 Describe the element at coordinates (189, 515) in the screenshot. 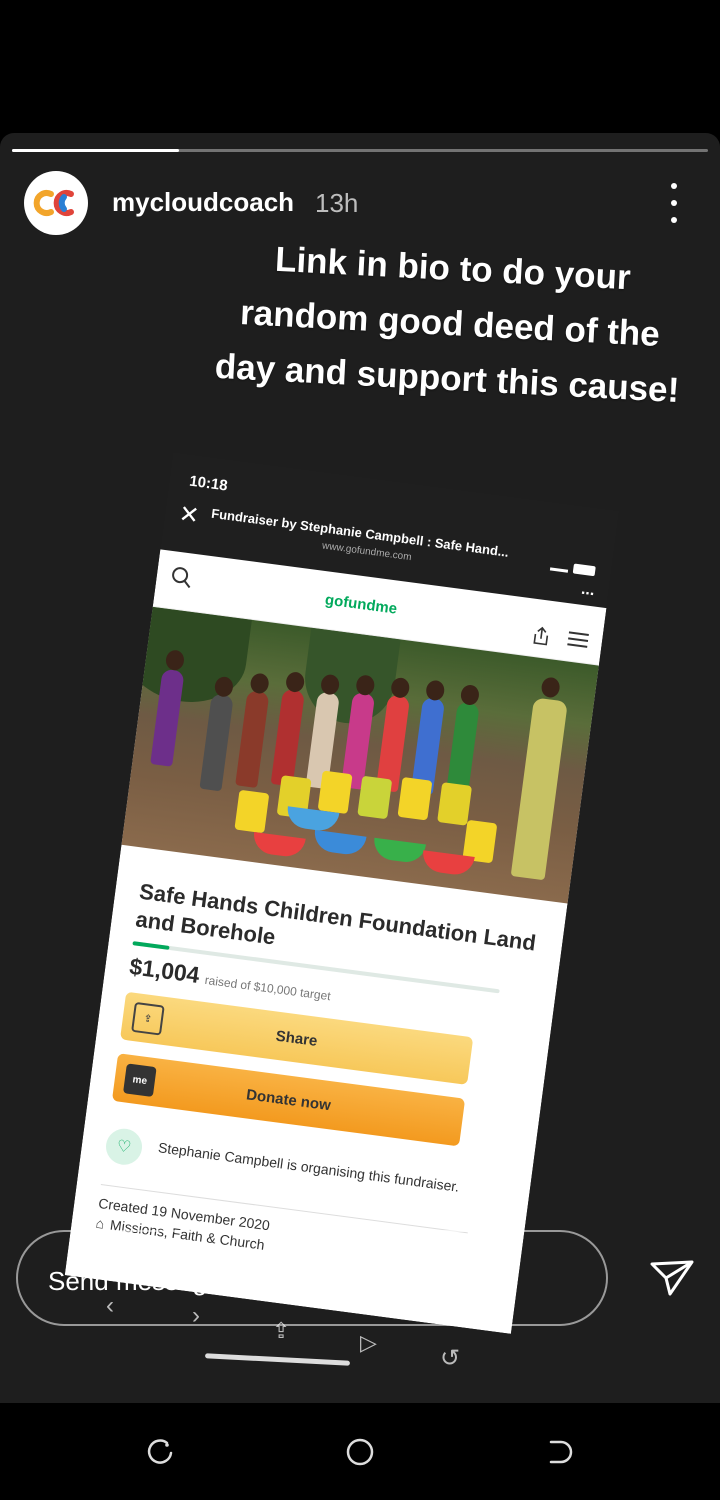

I see `close-icon: ✕` at that location.